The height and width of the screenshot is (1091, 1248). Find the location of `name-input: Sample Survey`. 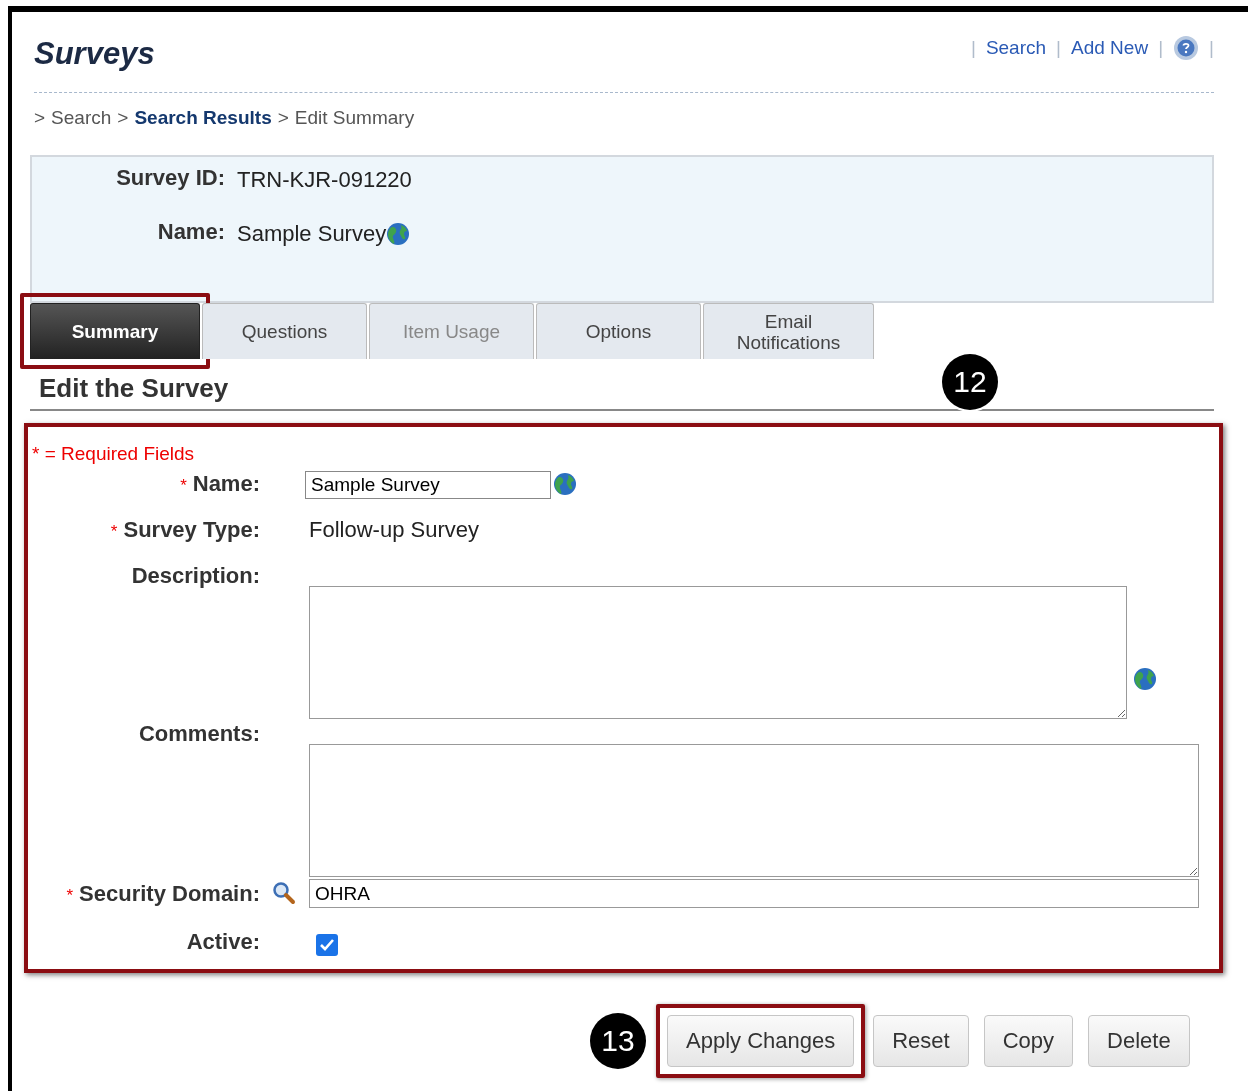

name-input: Sample Survey is located at coordinates (428, 485).